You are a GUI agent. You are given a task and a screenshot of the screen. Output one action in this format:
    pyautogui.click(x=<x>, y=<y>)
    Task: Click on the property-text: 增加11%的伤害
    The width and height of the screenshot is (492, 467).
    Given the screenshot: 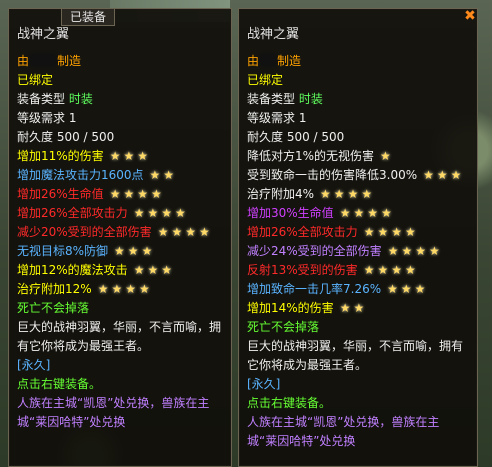 What is the action you would take?
    pyautogui.click(x=60, y=156)
    